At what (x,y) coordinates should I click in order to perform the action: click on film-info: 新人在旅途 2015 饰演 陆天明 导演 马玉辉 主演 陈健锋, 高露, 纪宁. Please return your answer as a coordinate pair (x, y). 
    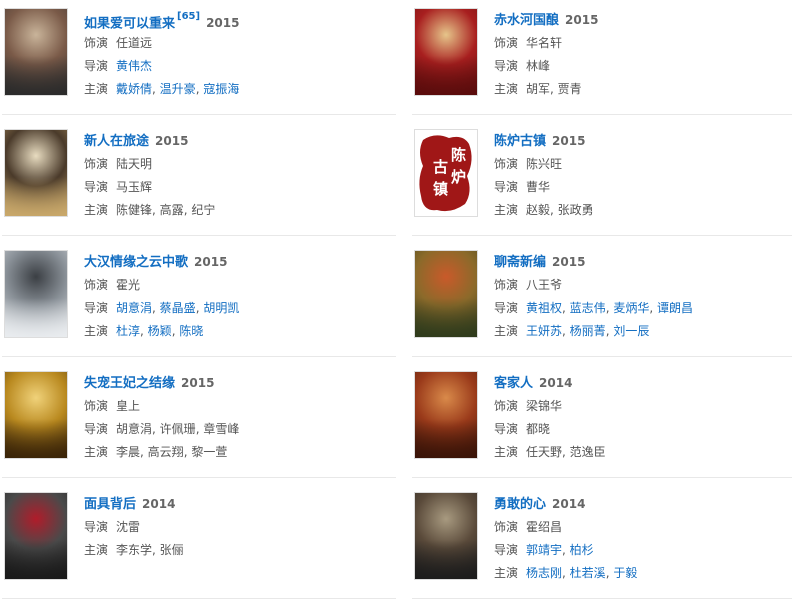
    Looking at the image, I should click on (234, 175).